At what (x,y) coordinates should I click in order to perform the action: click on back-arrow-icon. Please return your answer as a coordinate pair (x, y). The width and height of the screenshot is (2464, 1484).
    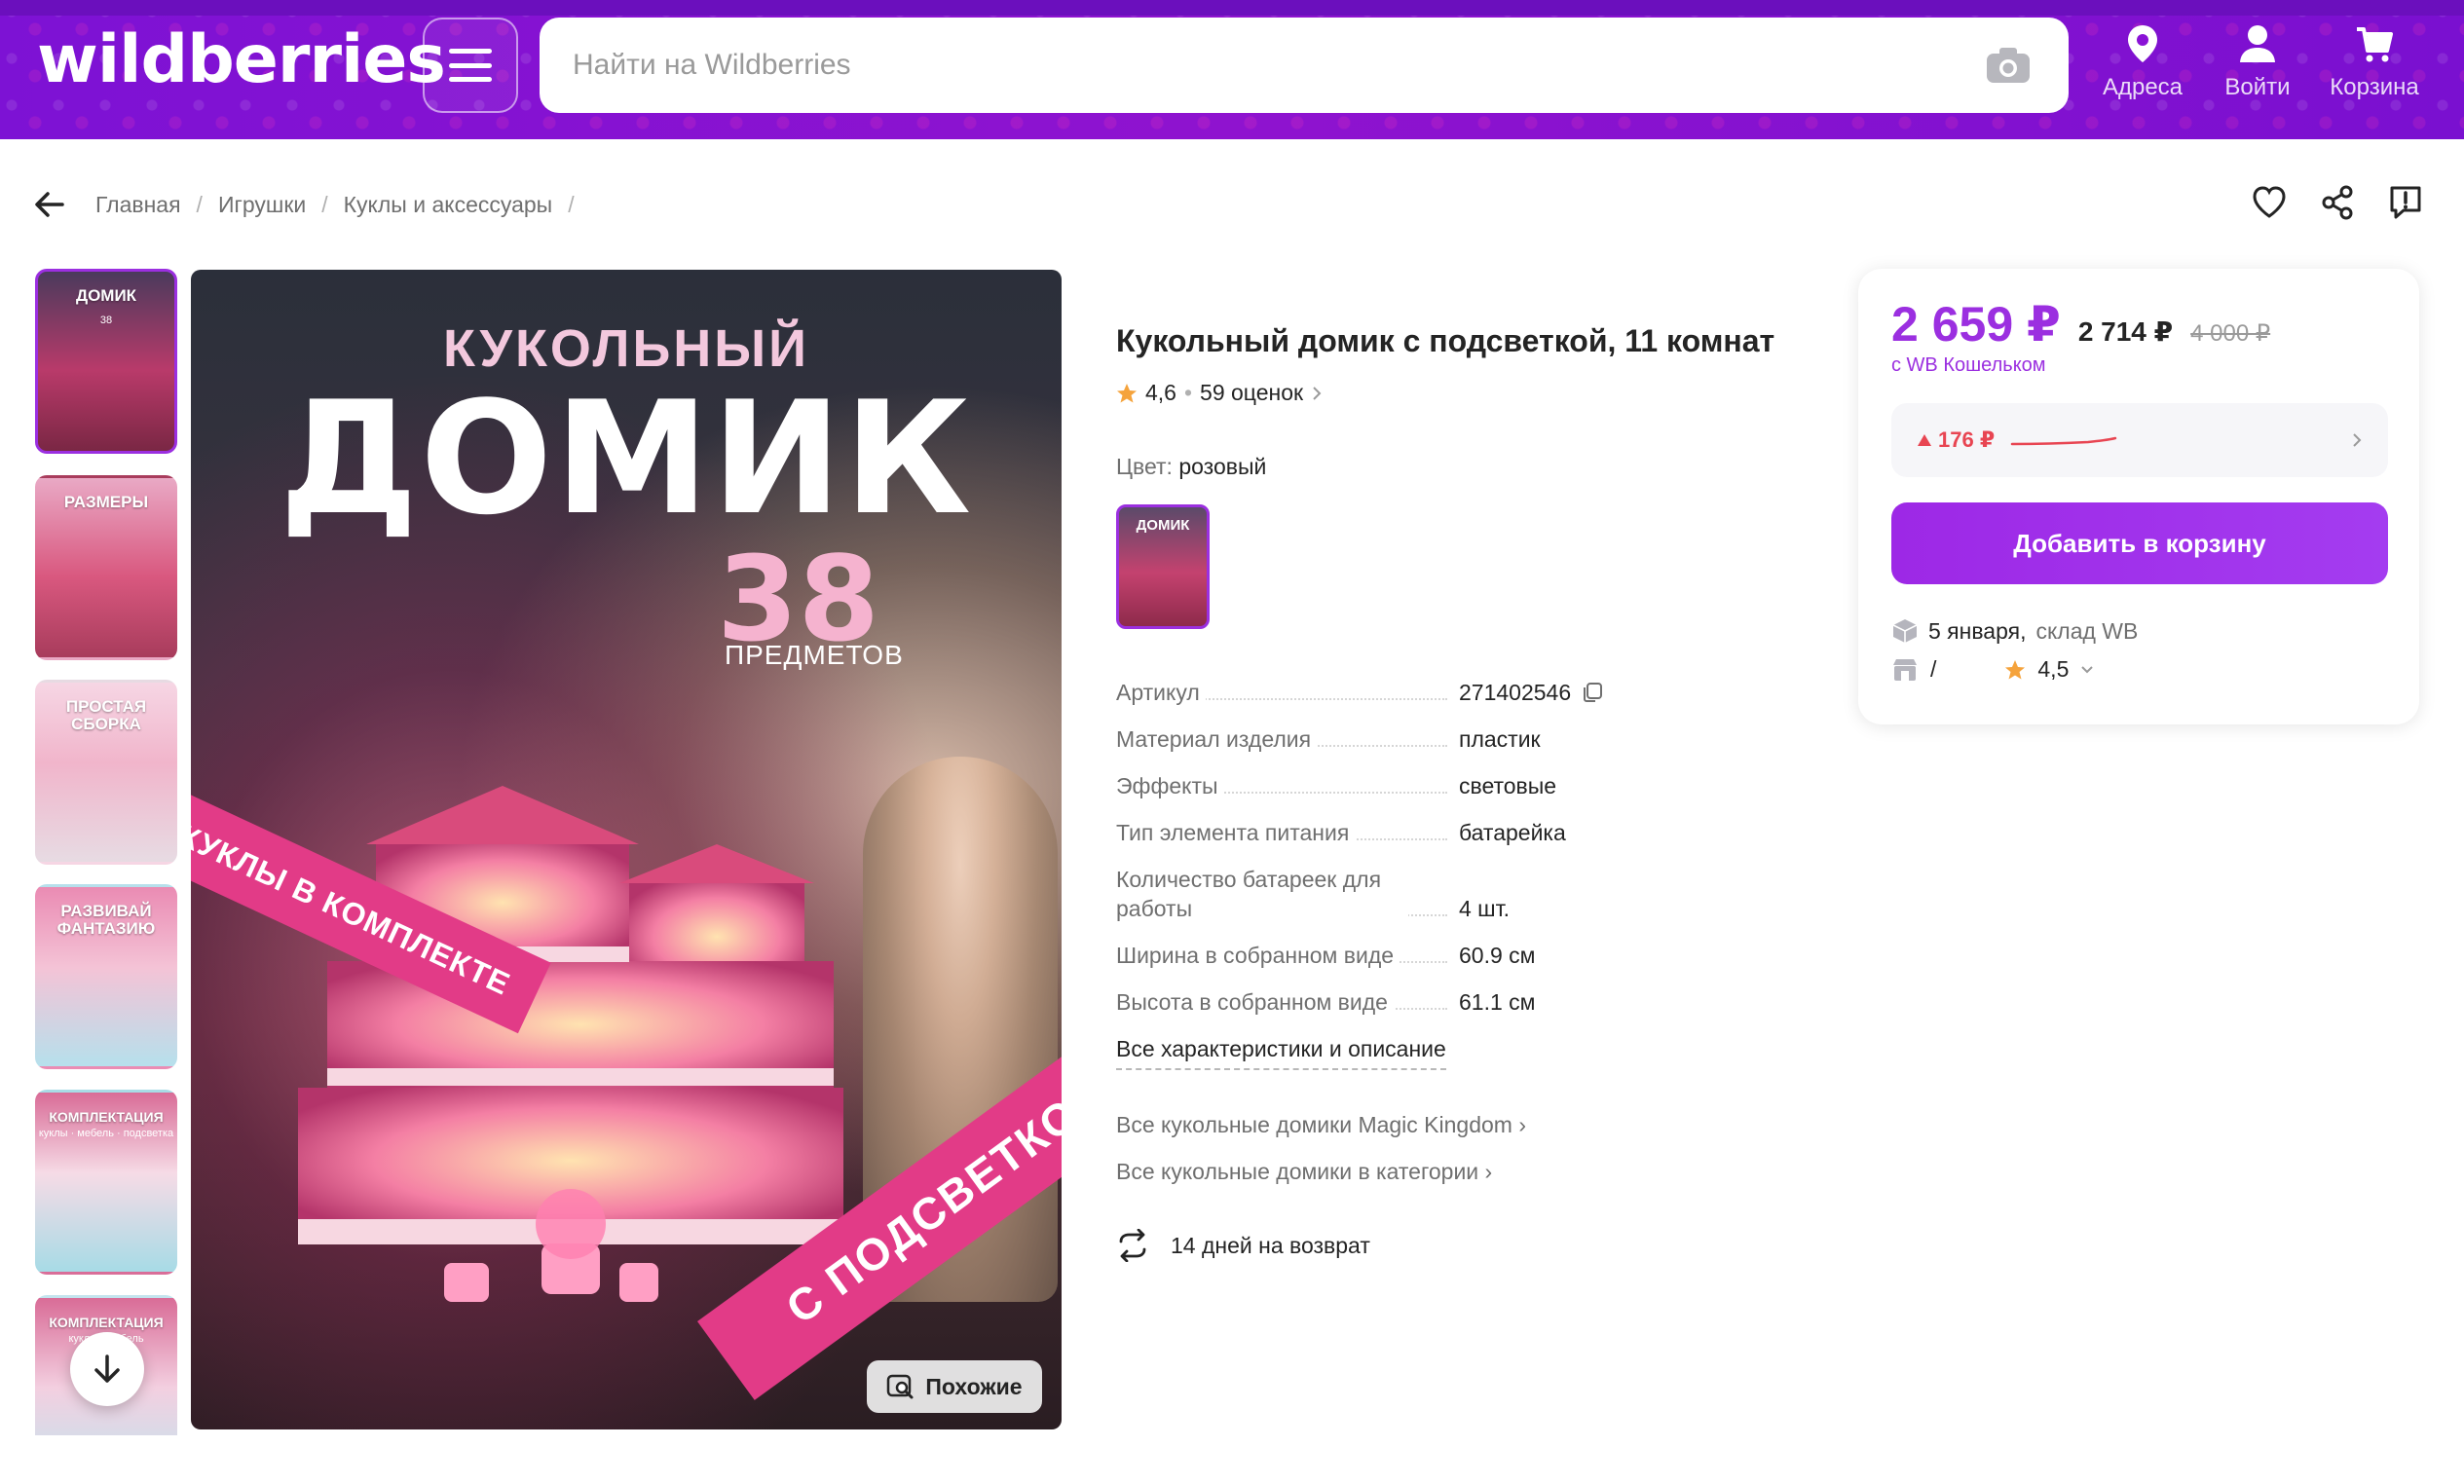
    Looking at the image, I should click on (49, 204).